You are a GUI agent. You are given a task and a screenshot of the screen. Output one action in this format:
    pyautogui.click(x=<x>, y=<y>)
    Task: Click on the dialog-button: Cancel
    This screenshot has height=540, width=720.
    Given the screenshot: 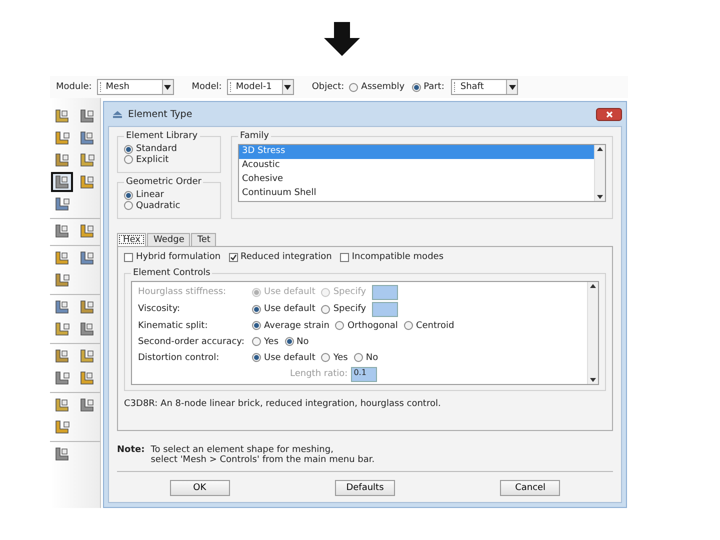 What is the action you would take?
    pyautogui.click(x=530, y=488)
    